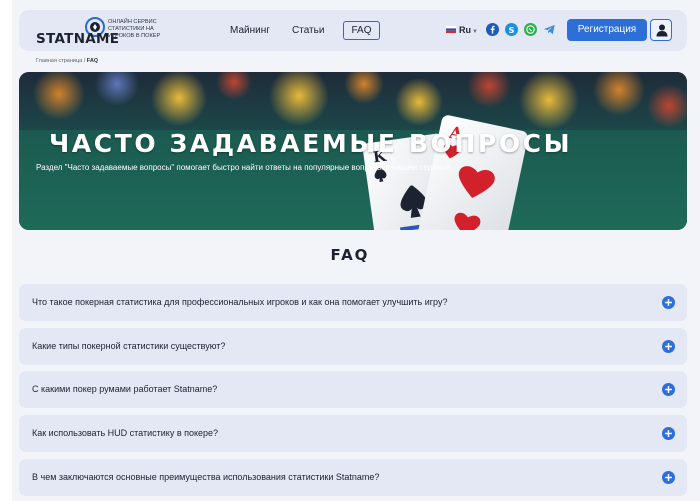 This screenshot has height=501, width=700. I want to click on nav-faq: FAQ, so click(361, 30).